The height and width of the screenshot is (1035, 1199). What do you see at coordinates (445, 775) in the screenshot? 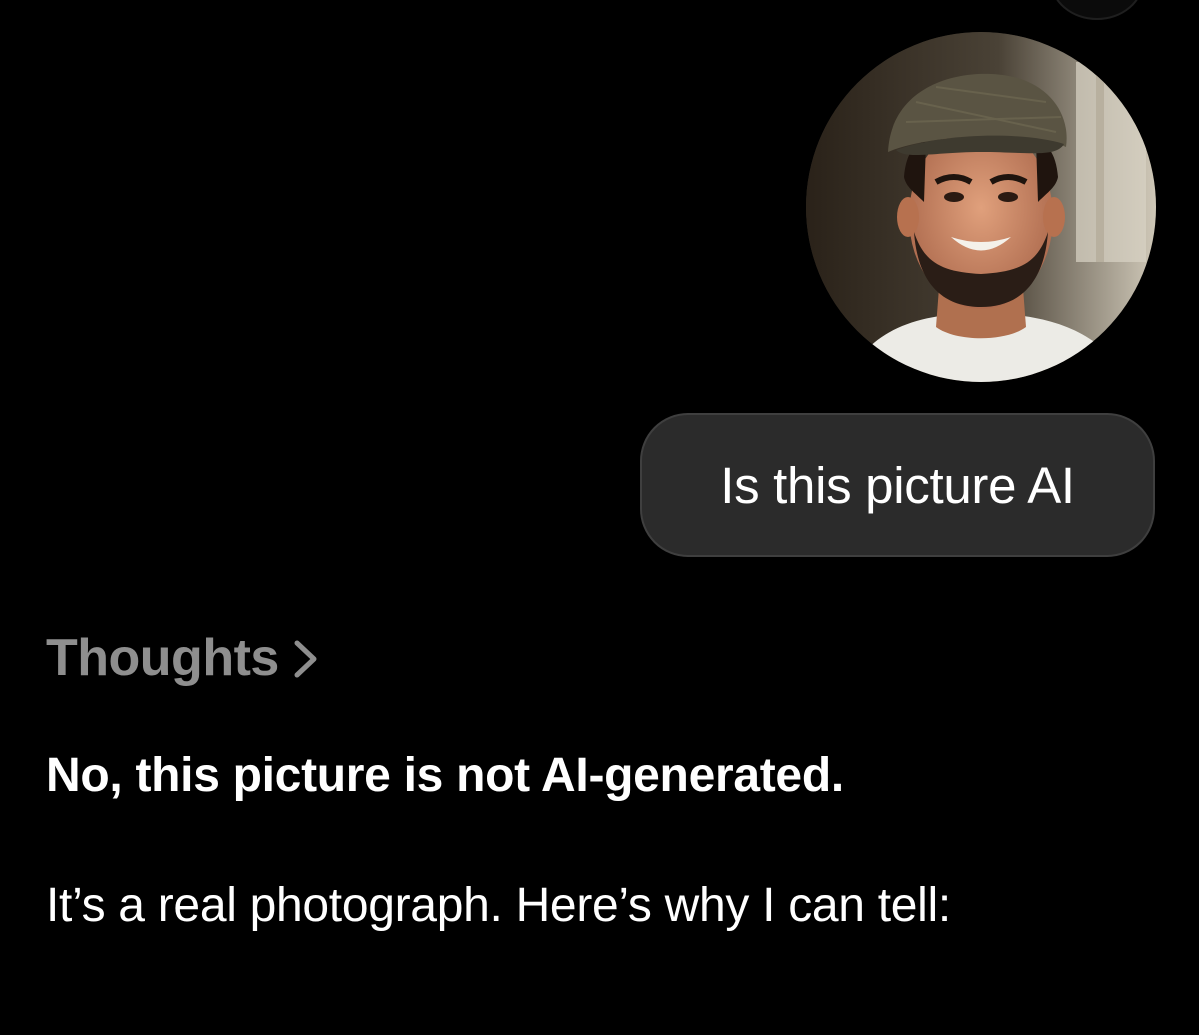
I see `answer-heading: No, this picture is not AI-generated.` at bounding box center [445, 775].